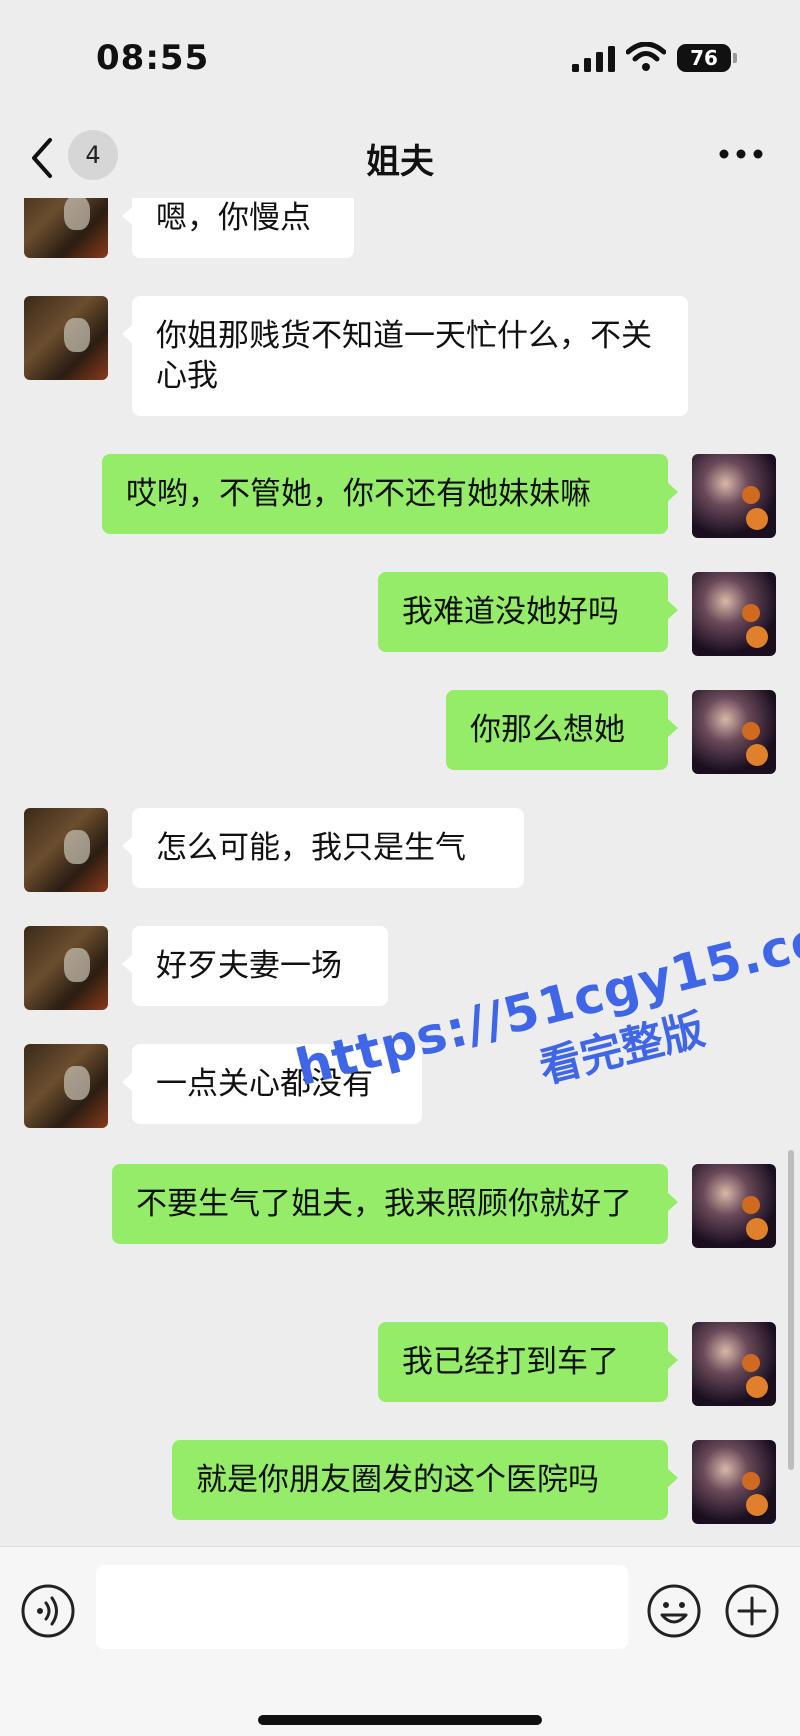  I want to click on message-bubble: 嗯，你慢点, so click(238, 228).